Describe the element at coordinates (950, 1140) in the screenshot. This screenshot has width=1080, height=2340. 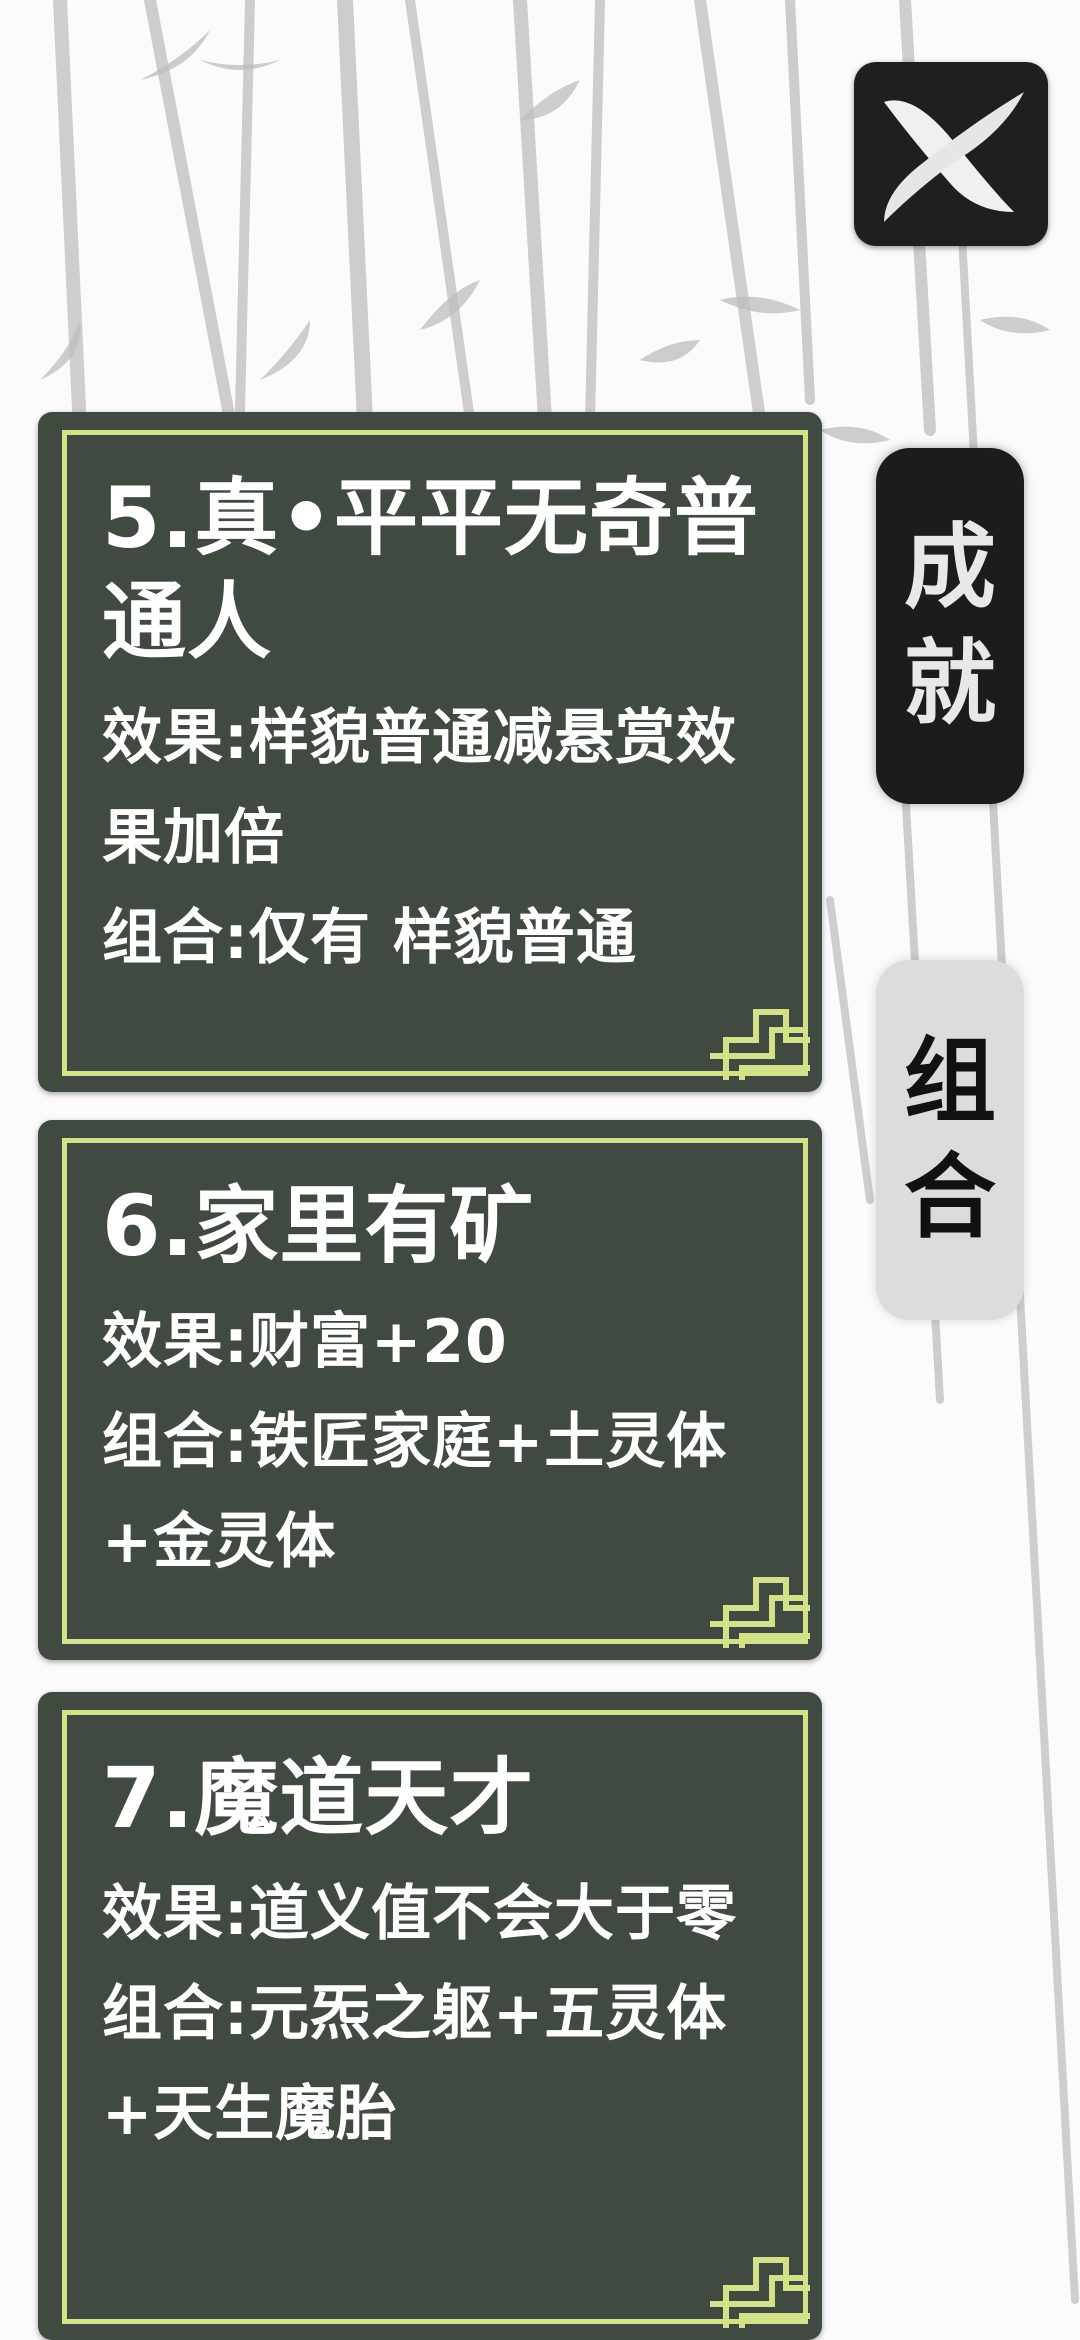
I see `tab-combo: 组 合` at that location.